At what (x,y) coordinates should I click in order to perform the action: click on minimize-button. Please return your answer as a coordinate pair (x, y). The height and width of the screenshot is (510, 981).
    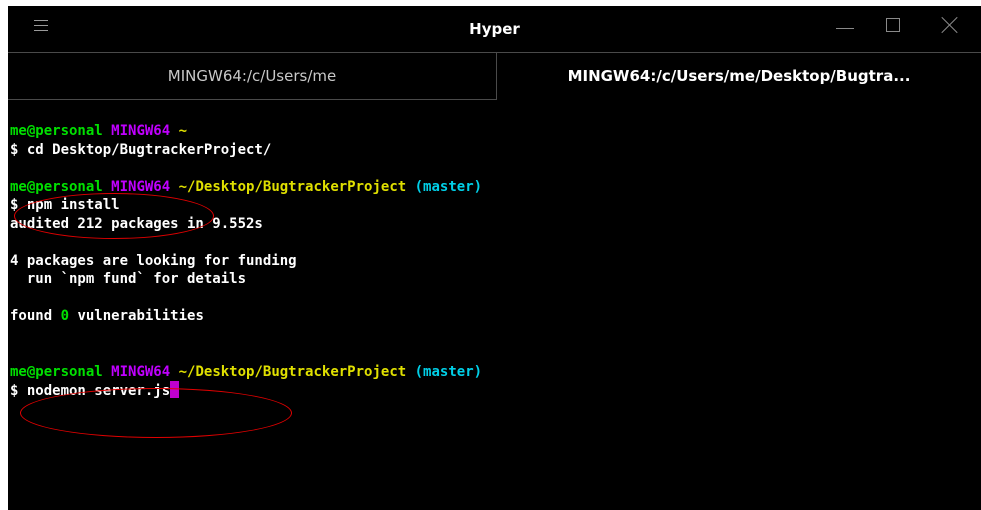
    Looking at the image, I should click on (844, 29).